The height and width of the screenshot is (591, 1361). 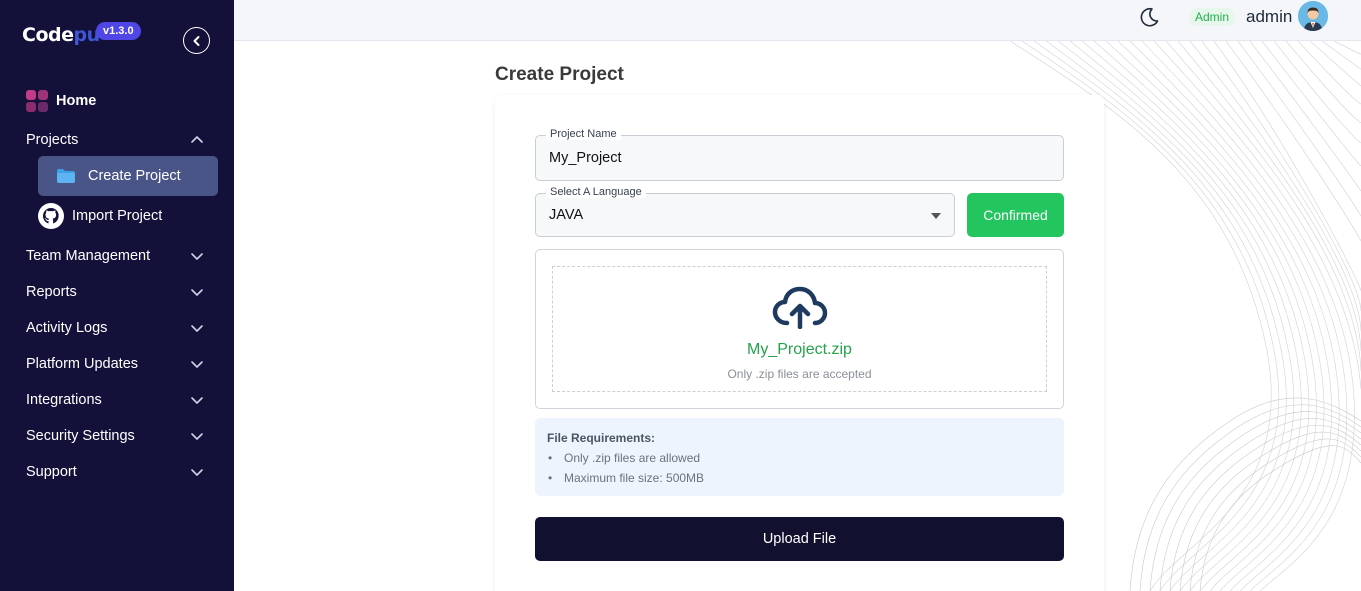 I want to click on top-header: Admin admin, so click(x=797, y=20).